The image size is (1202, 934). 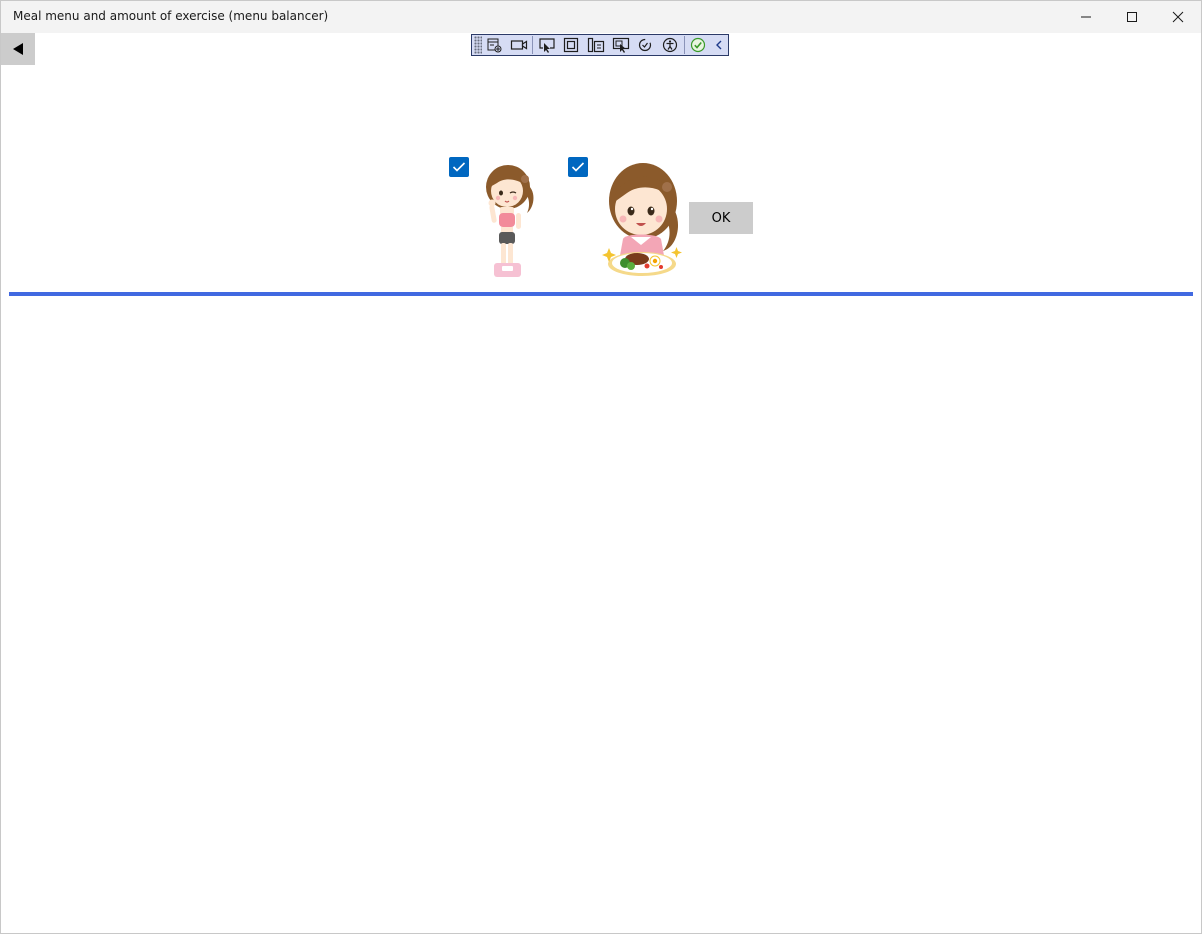 I want to click on check-icon, so click(x=697, y=45).